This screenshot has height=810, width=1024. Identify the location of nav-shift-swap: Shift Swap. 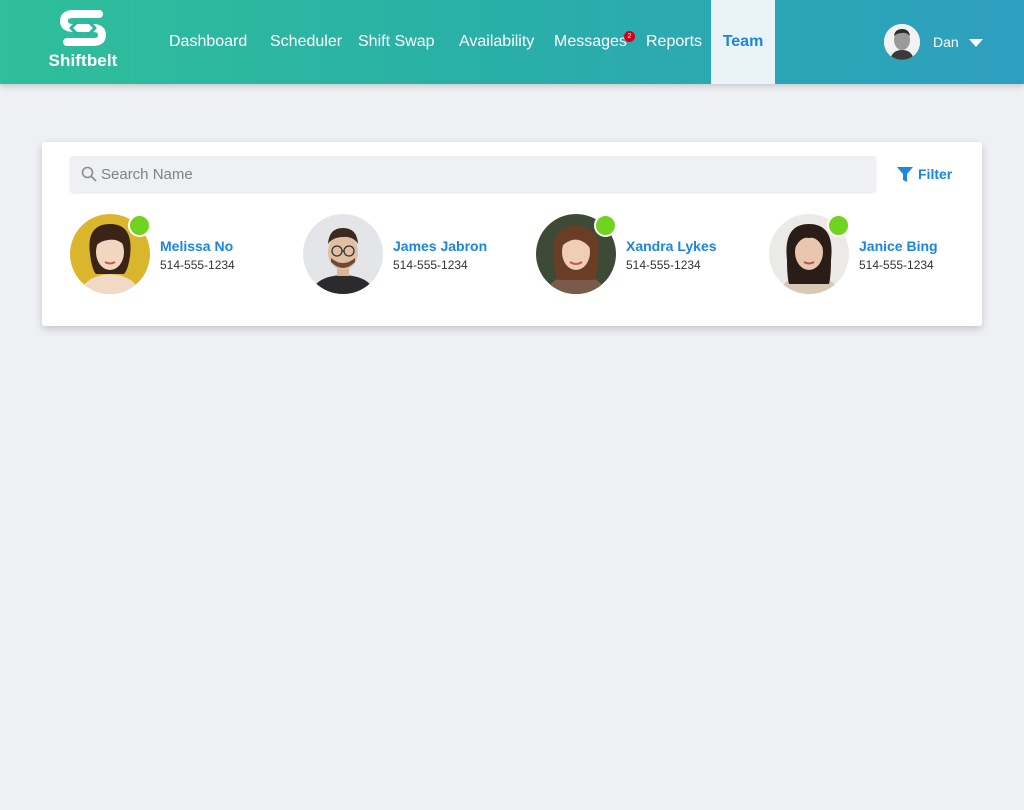
(396, 42).